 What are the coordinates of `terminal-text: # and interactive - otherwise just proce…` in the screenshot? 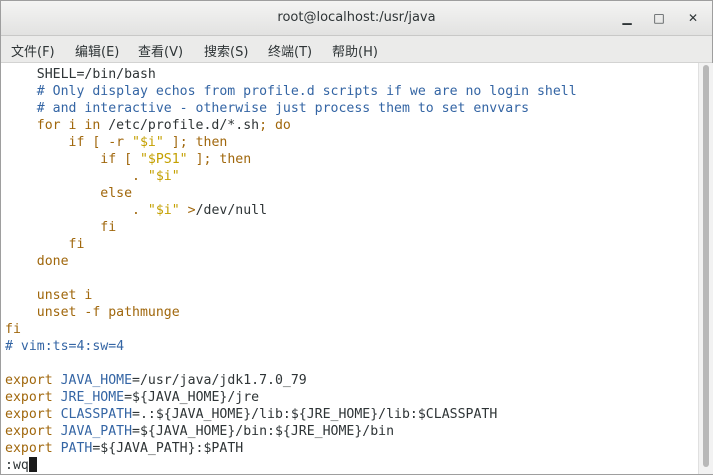 It's located at (267, 108).